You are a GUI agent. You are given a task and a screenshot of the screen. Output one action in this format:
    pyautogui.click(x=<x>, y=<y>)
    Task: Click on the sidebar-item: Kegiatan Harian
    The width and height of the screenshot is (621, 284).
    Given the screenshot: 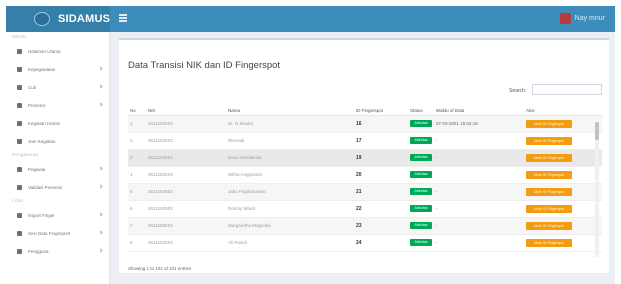 What is the action you would take?
    pyautogui.click(x=57, y=123)
    